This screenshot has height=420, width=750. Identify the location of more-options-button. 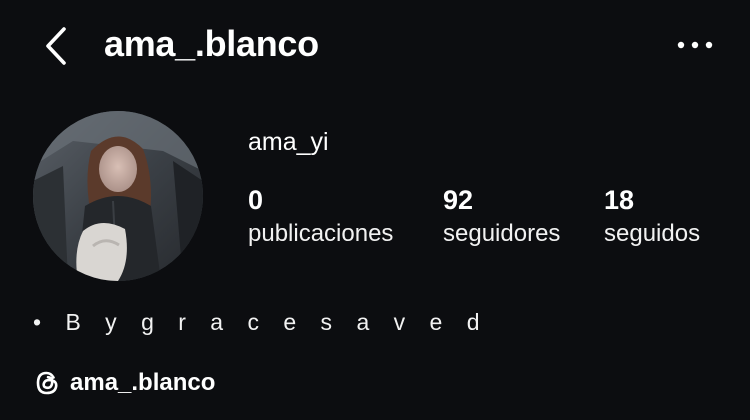
(695, 45).